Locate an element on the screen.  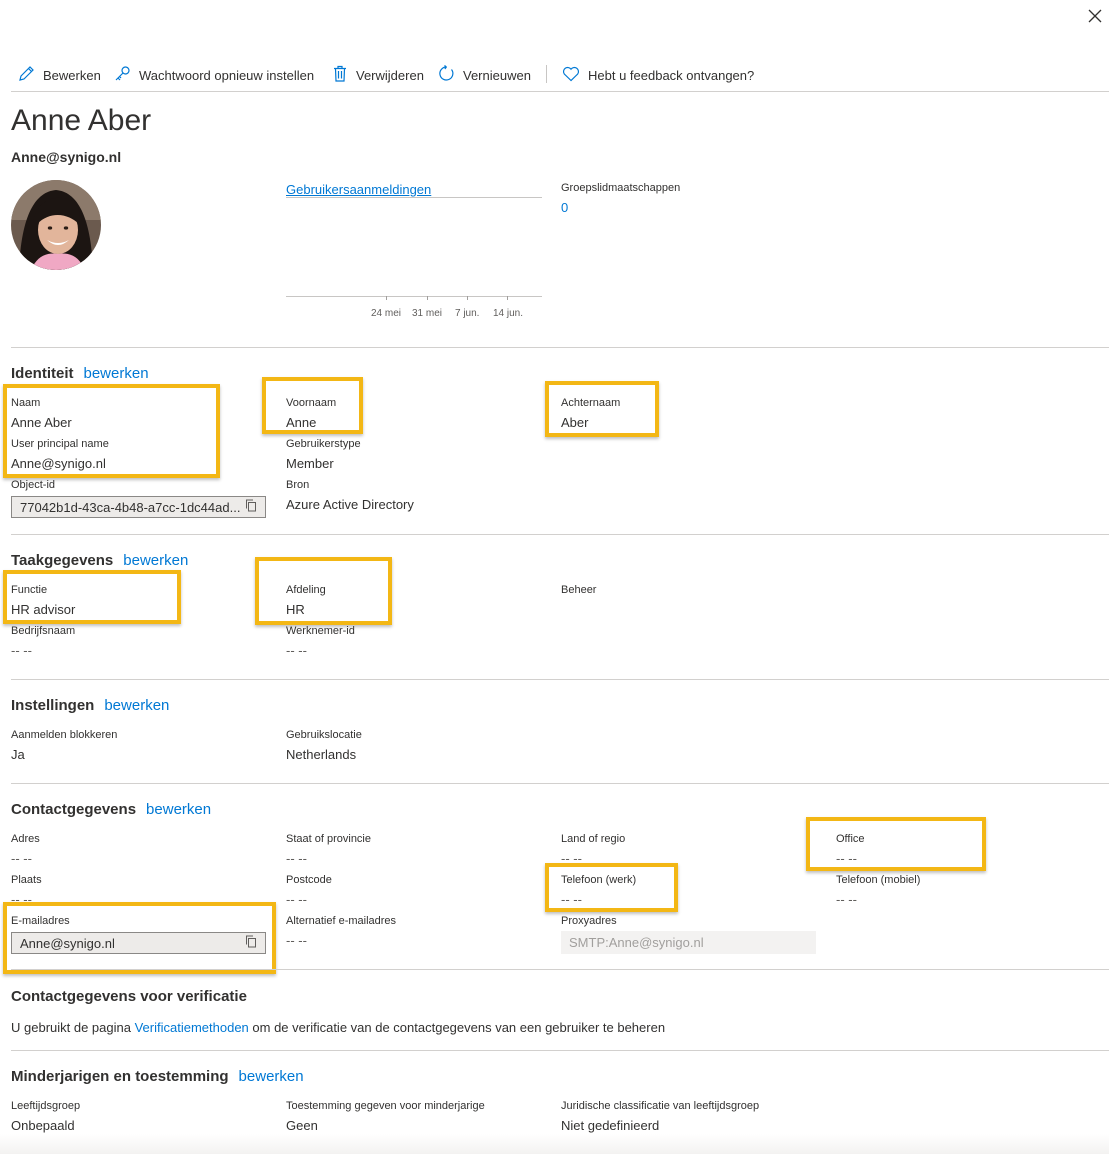
edit-button: Bewerken is located at coordinates (59, 75).